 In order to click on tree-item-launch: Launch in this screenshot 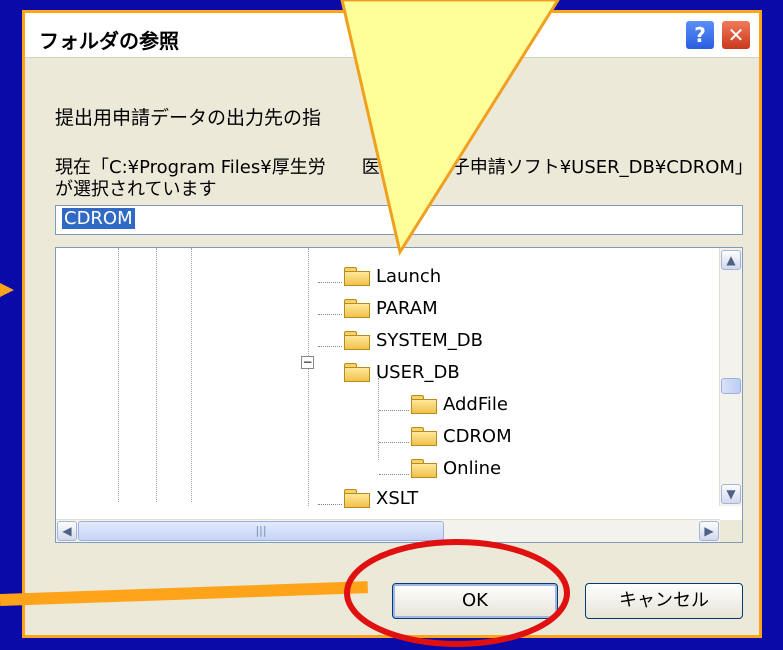, I will do `click(380, 282)`.